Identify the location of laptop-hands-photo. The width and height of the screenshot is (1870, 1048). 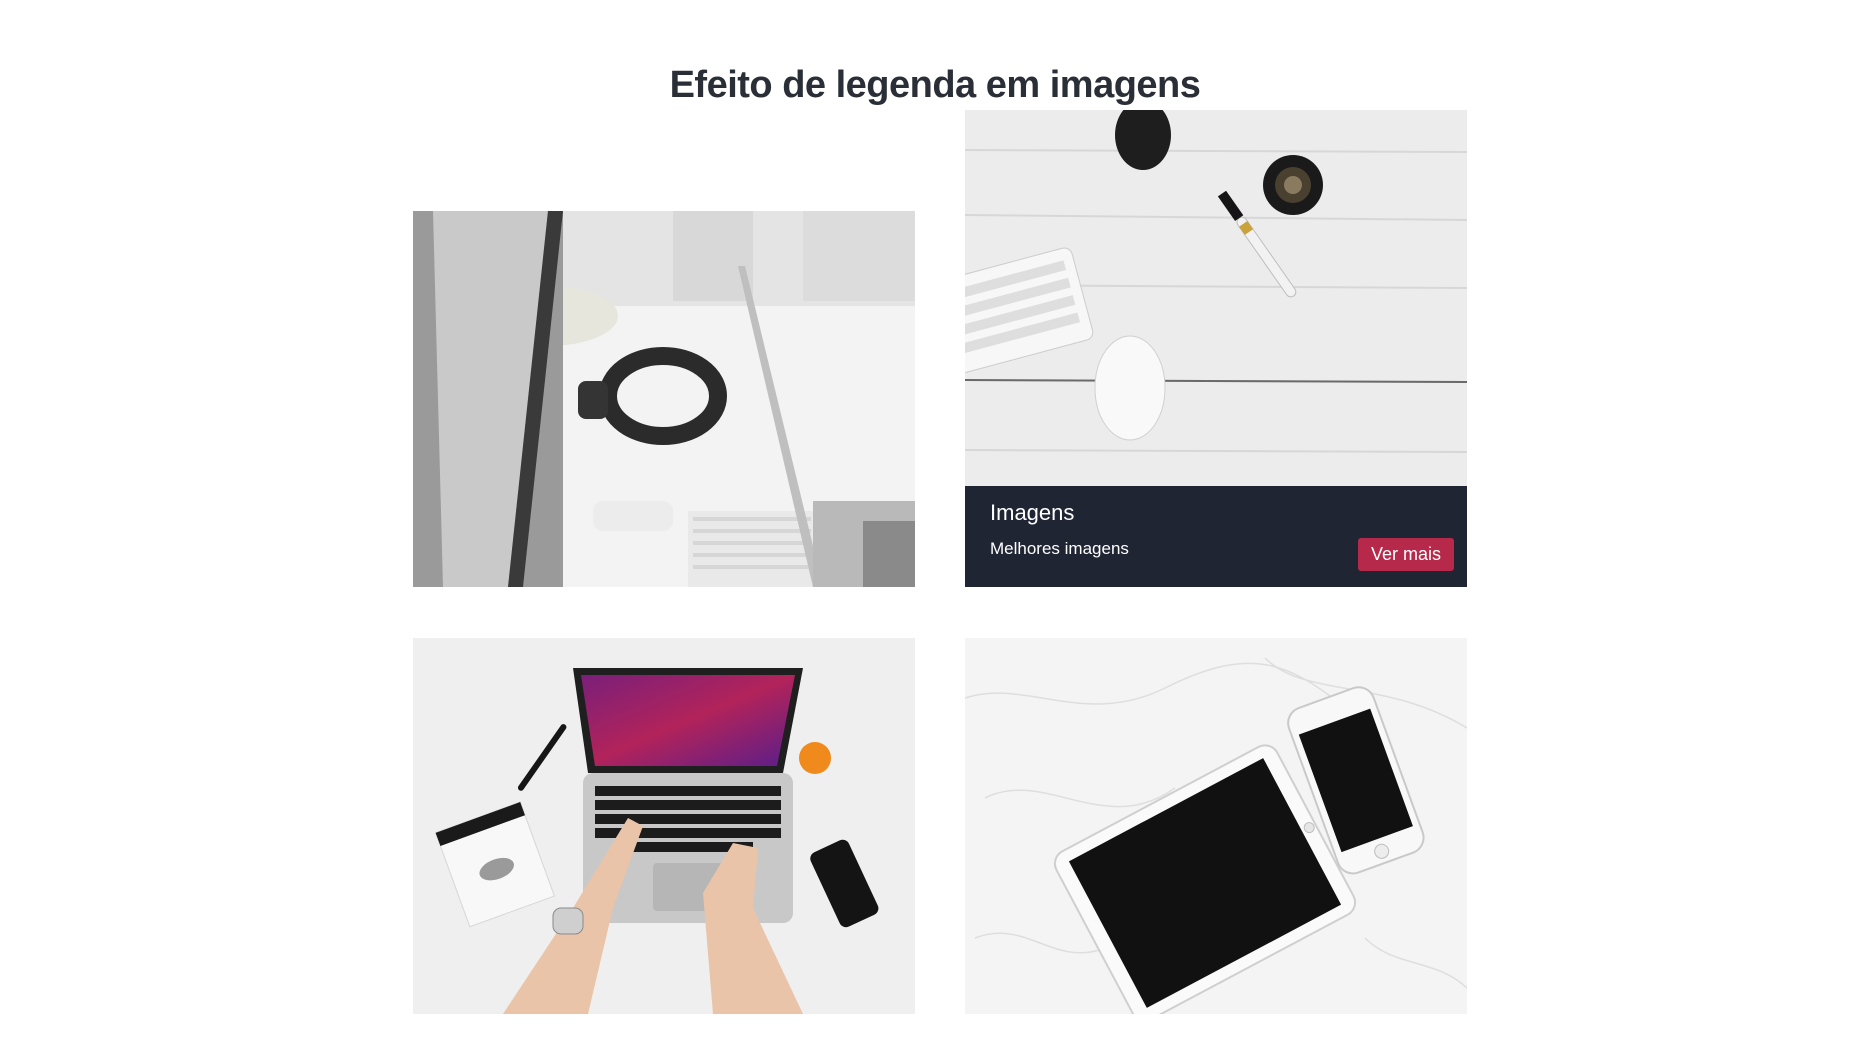
(664, 826).